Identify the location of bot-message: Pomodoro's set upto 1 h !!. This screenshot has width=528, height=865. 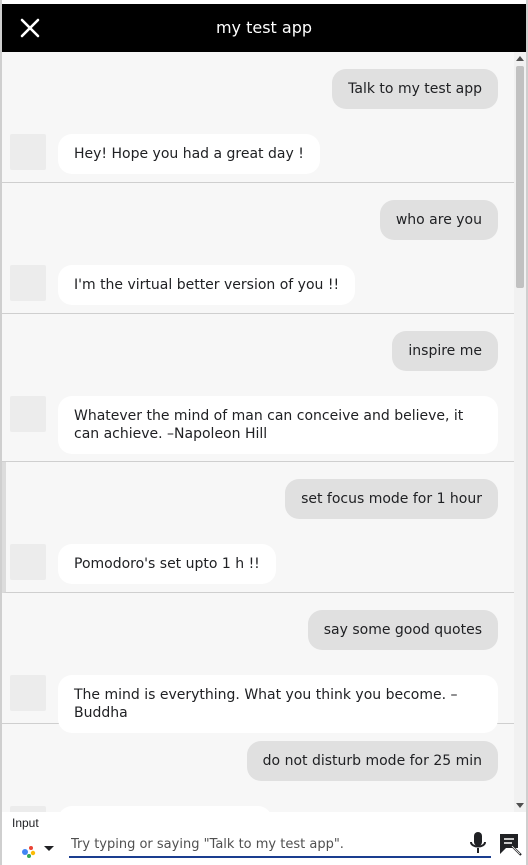
(167, 564).